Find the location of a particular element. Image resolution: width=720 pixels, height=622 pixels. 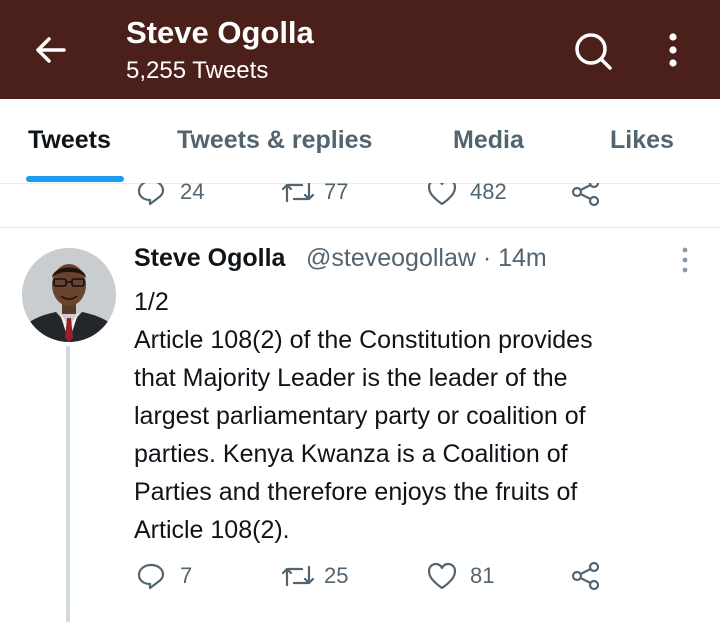

reply-count: 24 is located at coordinates (192, 193).